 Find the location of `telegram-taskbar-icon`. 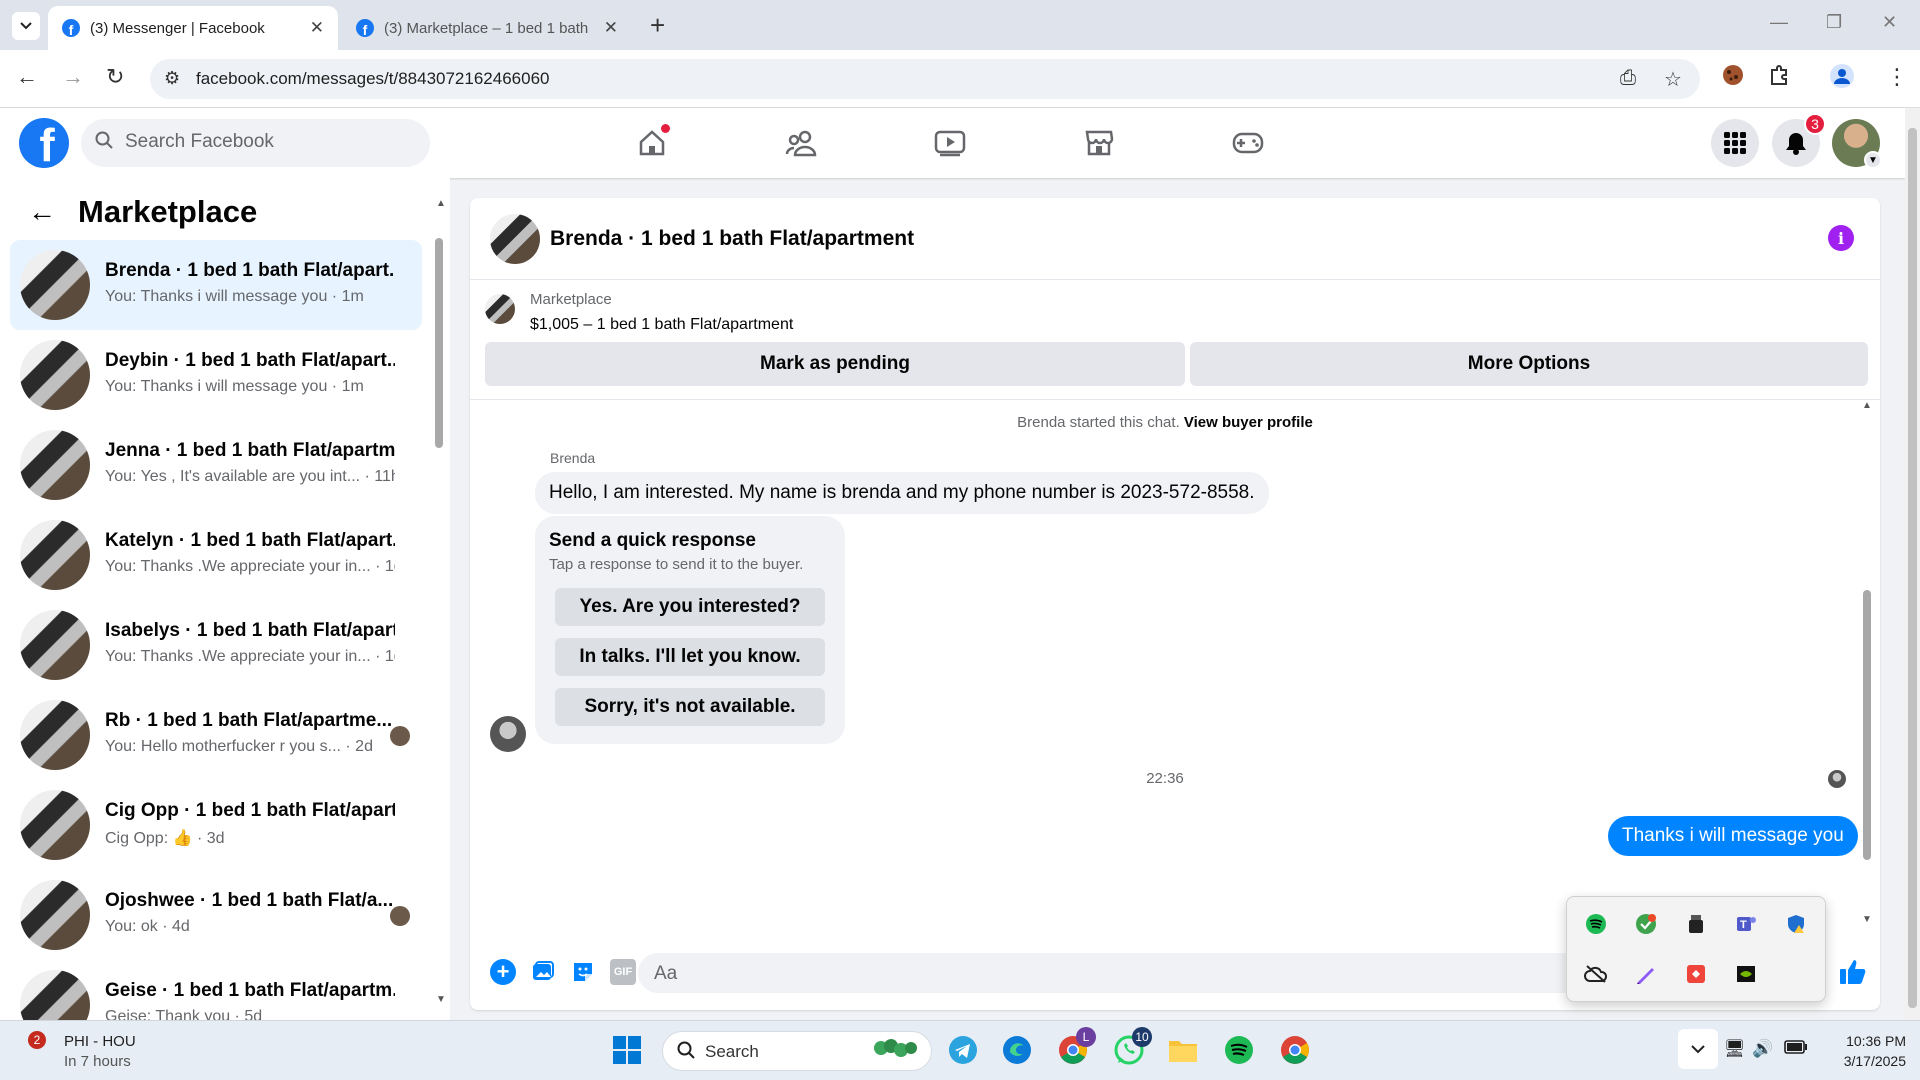

telegram-taskbar-icon is located at coordinates (963, 1050).